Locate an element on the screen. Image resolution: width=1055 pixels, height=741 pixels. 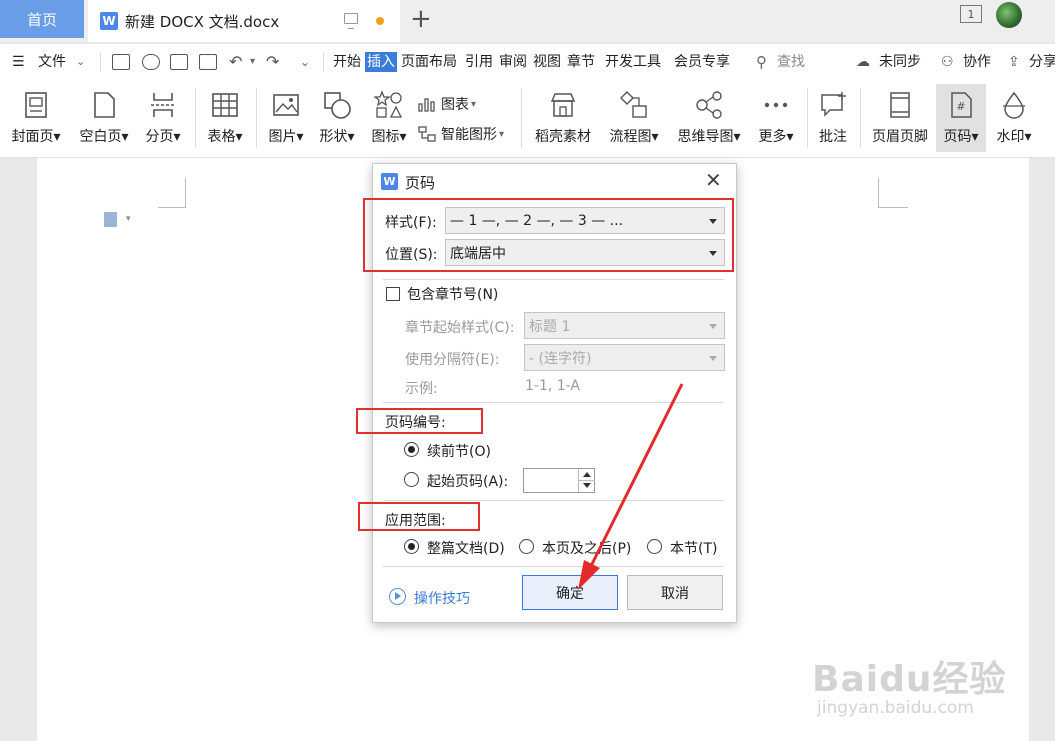
arrow-shaft is located at coordinates (636, 476).